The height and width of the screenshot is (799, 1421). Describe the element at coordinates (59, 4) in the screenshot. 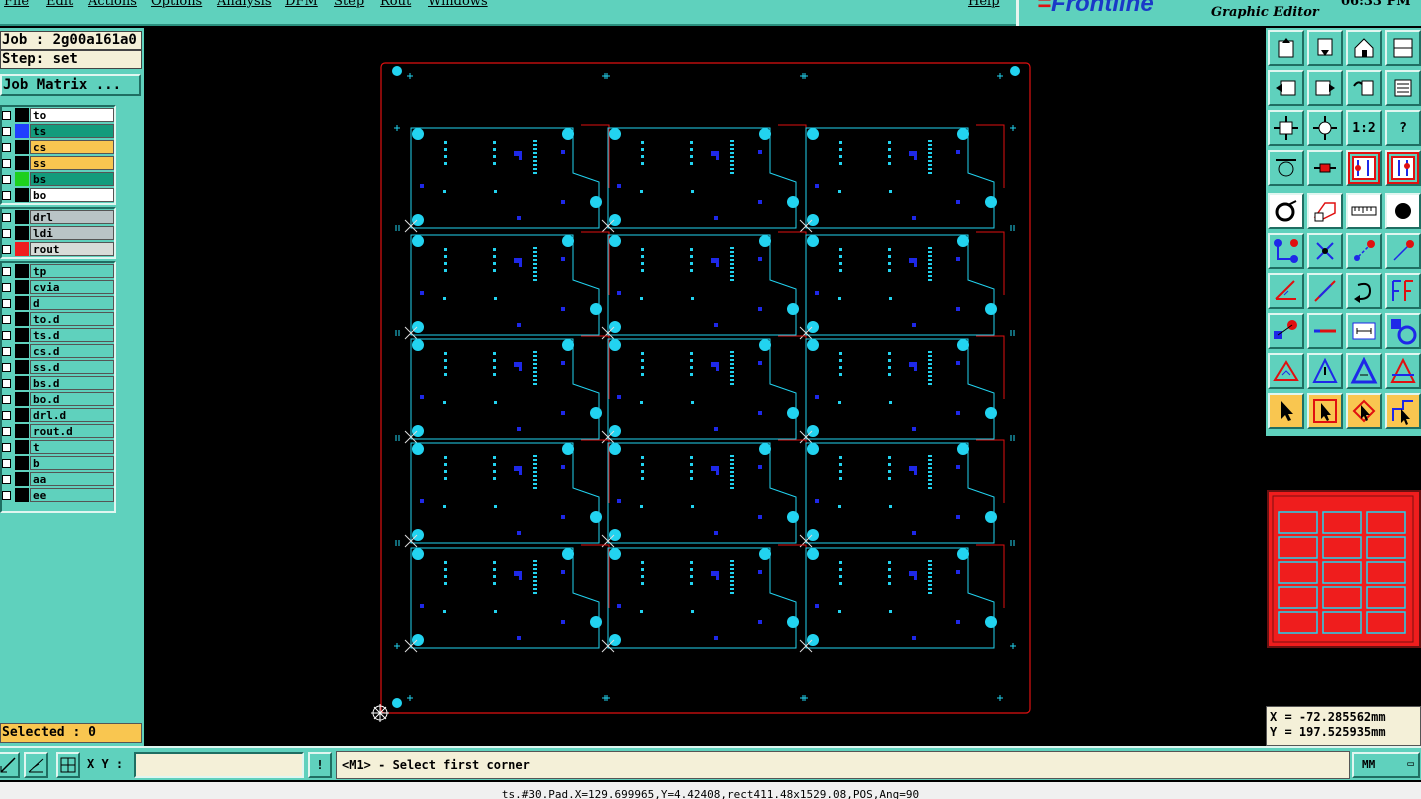

I see `menu-edit: Edit` at that location.